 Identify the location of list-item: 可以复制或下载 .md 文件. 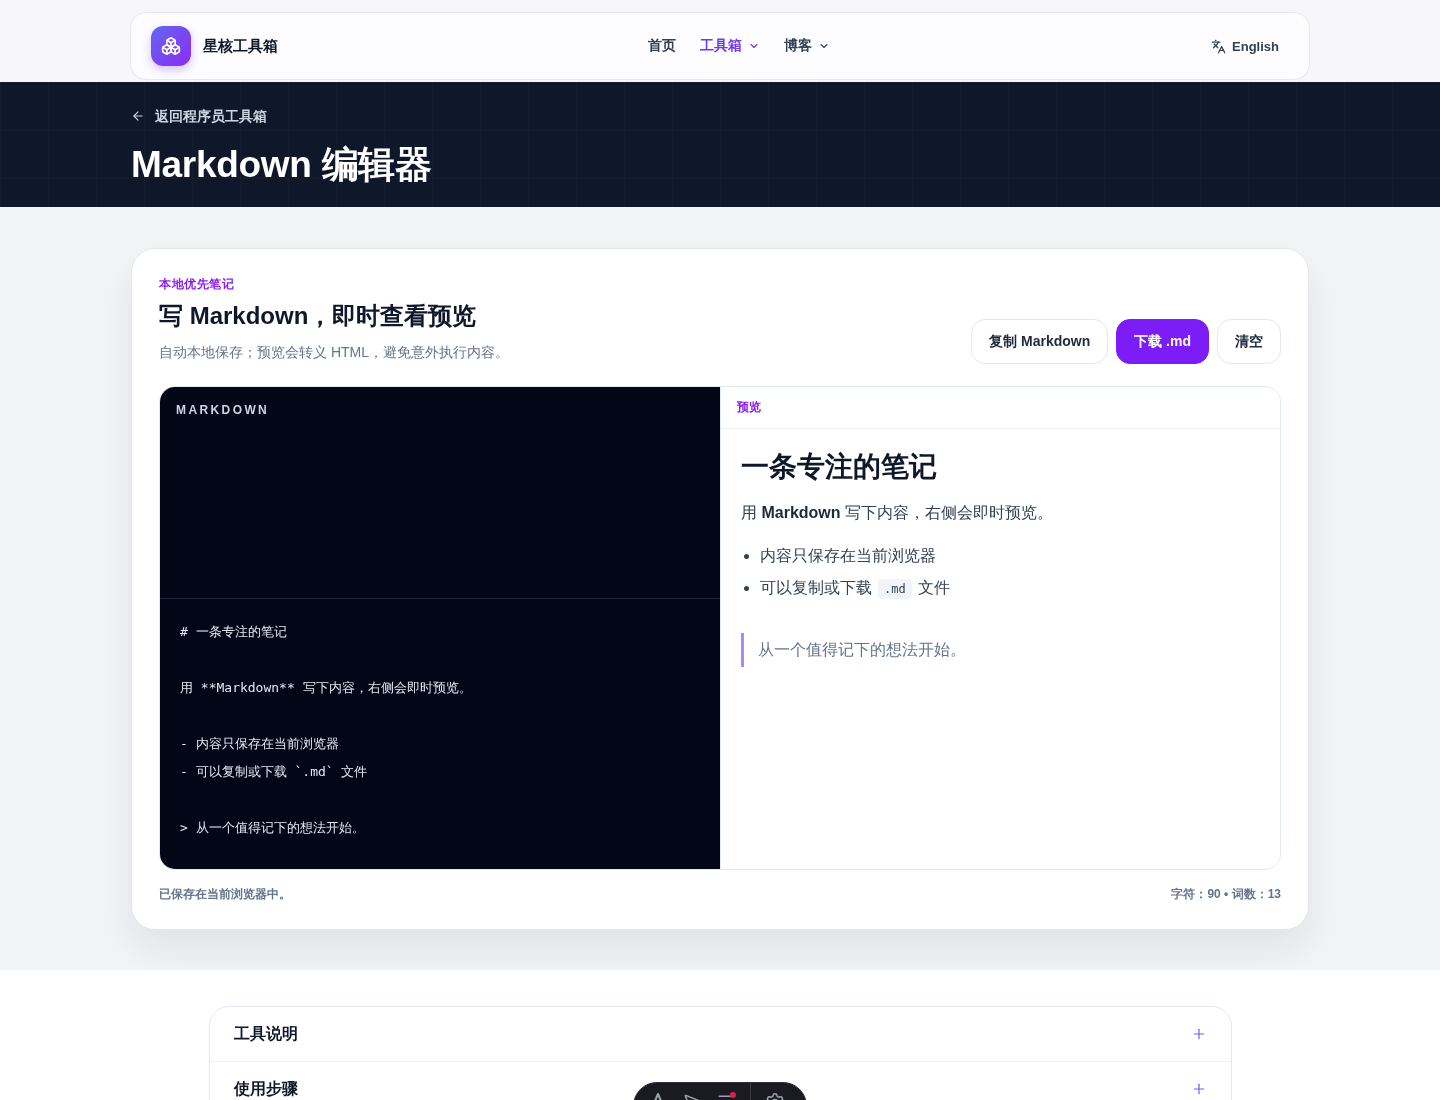
(855, 588).